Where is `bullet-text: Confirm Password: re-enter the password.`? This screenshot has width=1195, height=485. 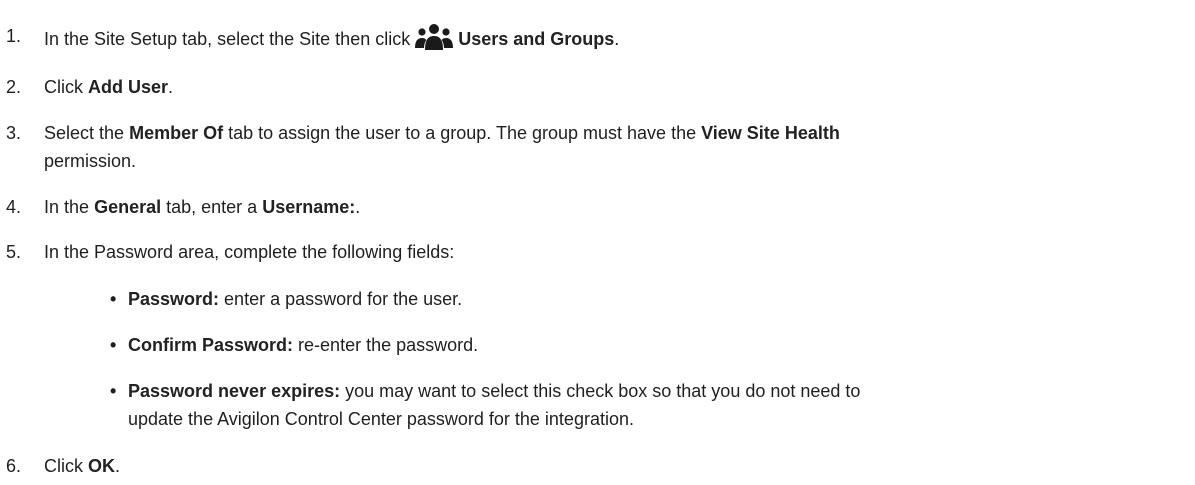 bullet-text: Confirm Password: re-enter the password. is located at coordinates (658, 345).